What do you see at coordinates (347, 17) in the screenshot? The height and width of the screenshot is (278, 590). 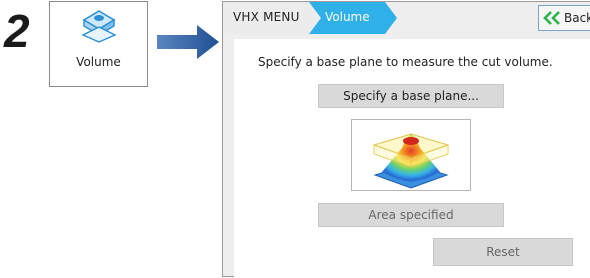 I see `breadcrumb-volume-label: Volume` at bounding box center [347, 17].